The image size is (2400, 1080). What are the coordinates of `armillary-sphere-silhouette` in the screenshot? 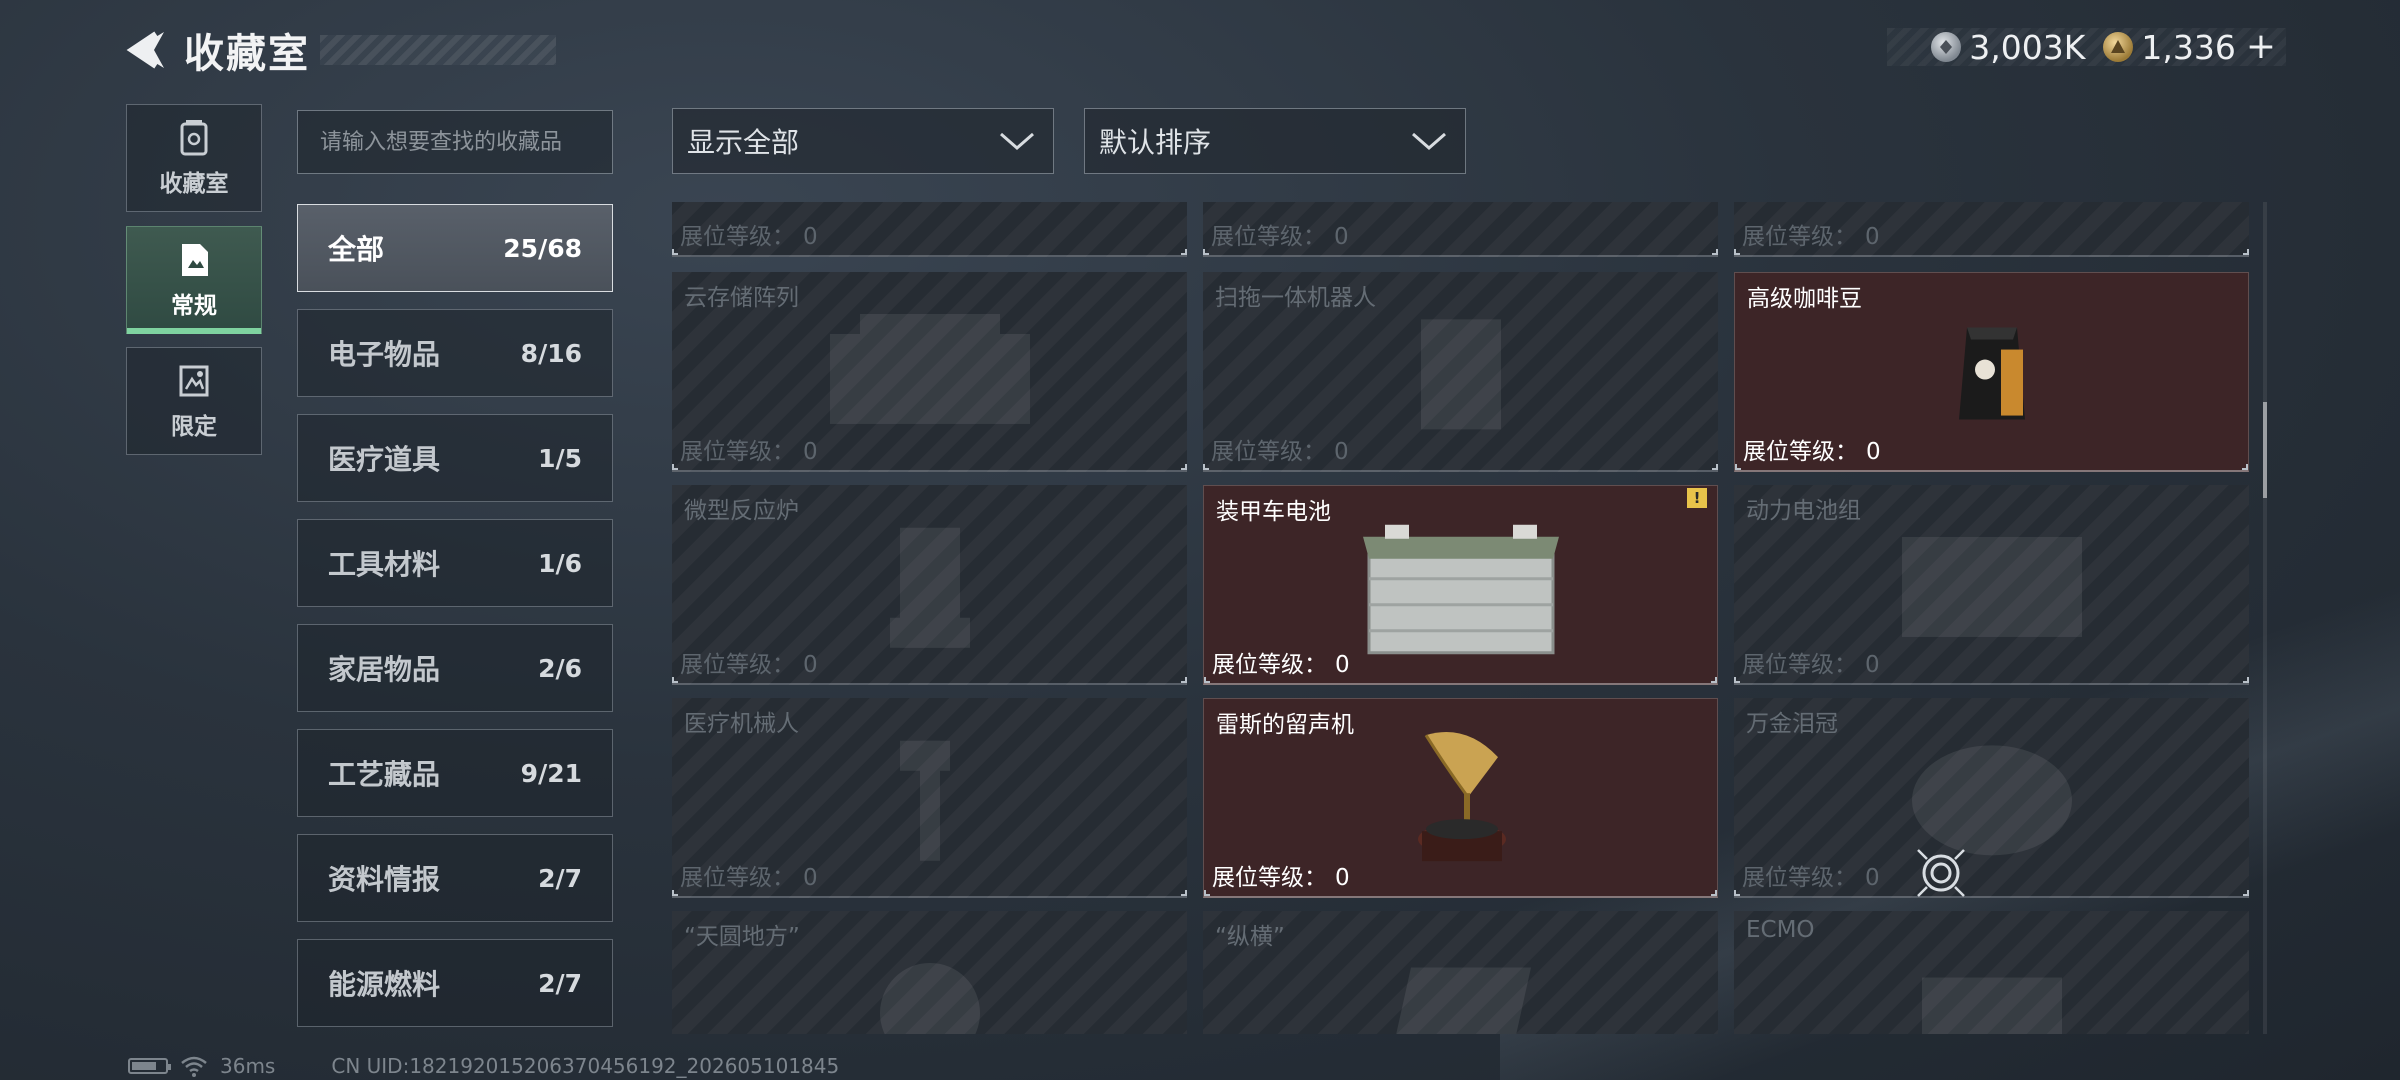 It's located at (930, 993).